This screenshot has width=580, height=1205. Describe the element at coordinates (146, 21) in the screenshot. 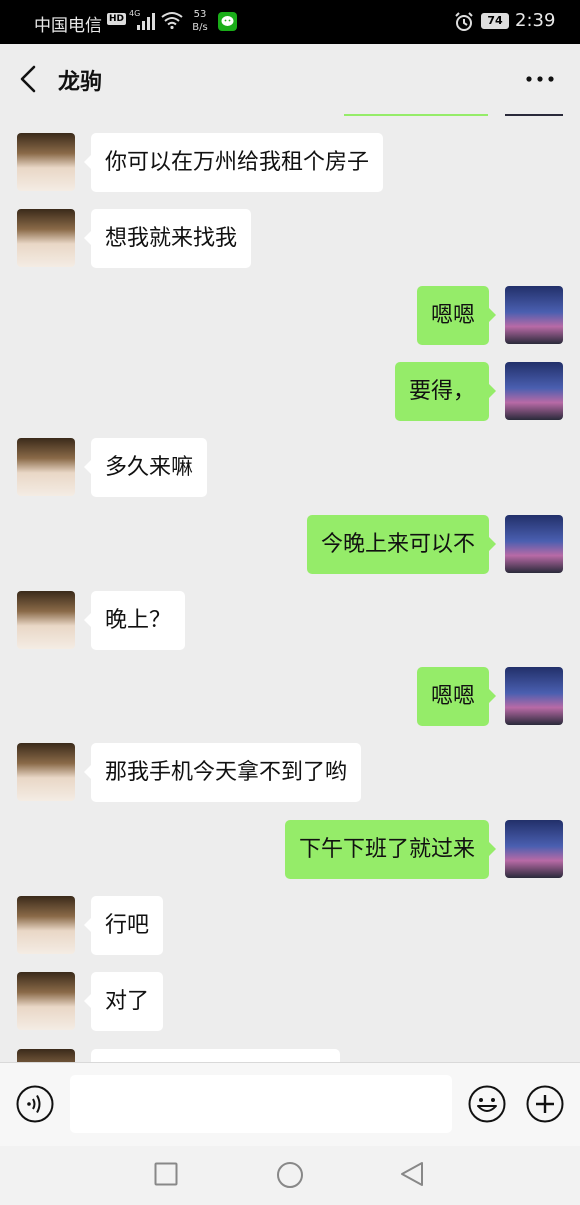

I see `signal-icon` at that location.